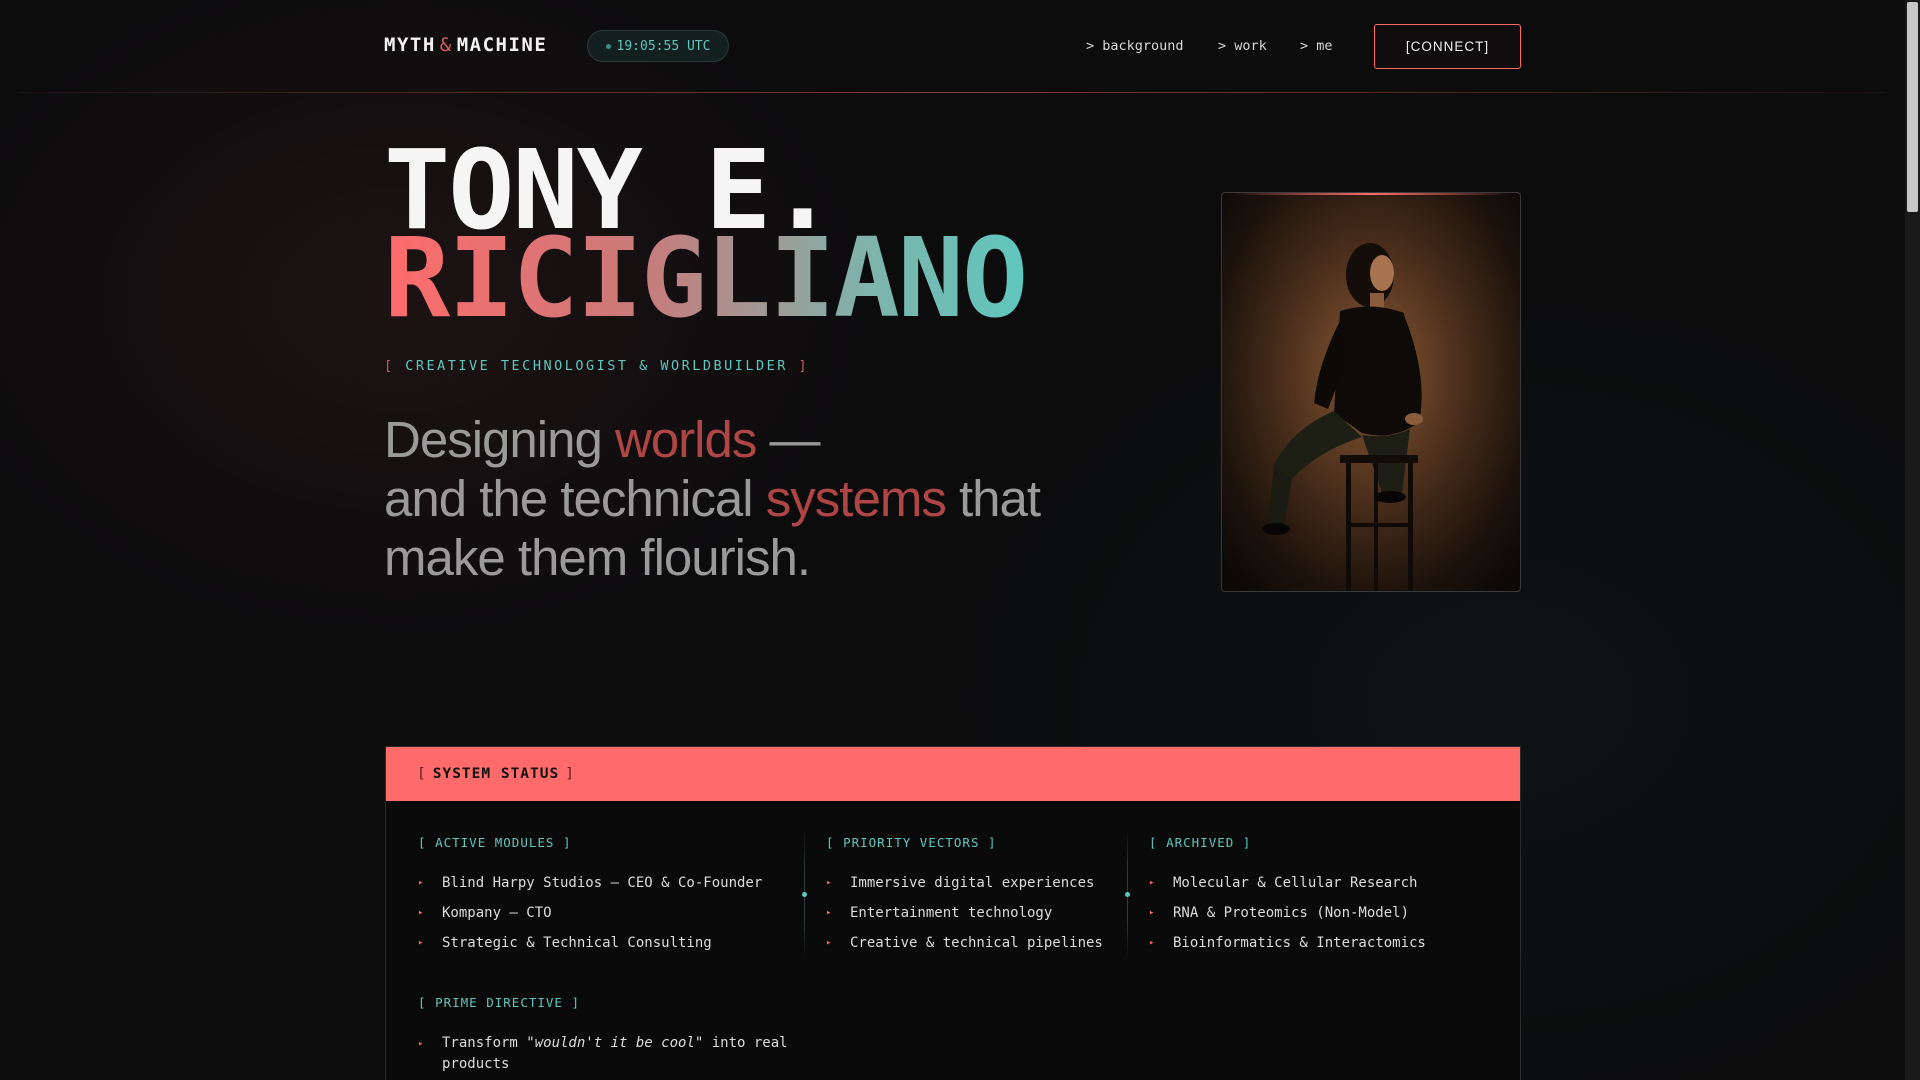  Describe the element at coordinates (706, 278) in the screenshot. I see `name-last-line: RICIGLIANO` at that location.